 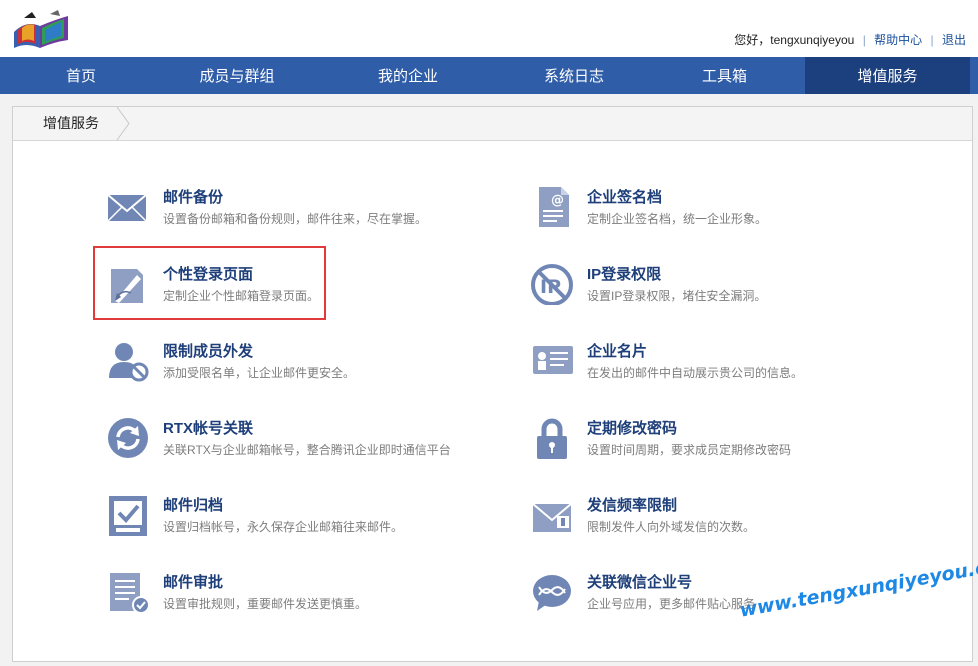 What do you see at coordinates (237, 75) in the screenshot?
I see `nav-item-members-groups: 成员与群组` at bounding box center [237, 75].